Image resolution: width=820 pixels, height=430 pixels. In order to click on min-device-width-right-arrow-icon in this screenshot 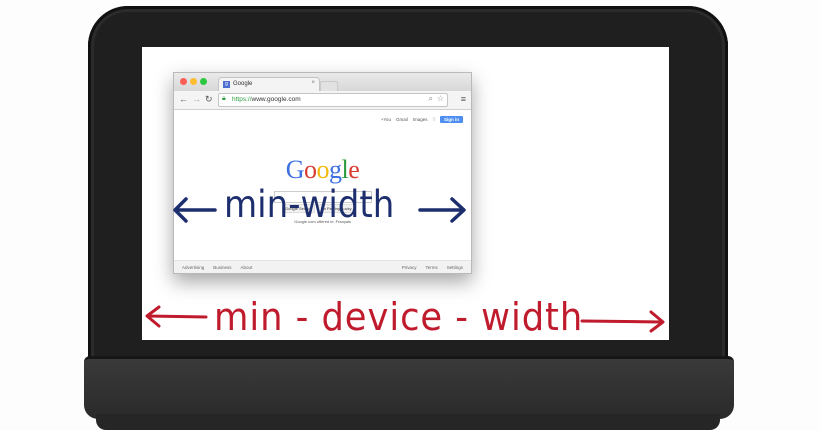, I will do `click(622, 321)`.